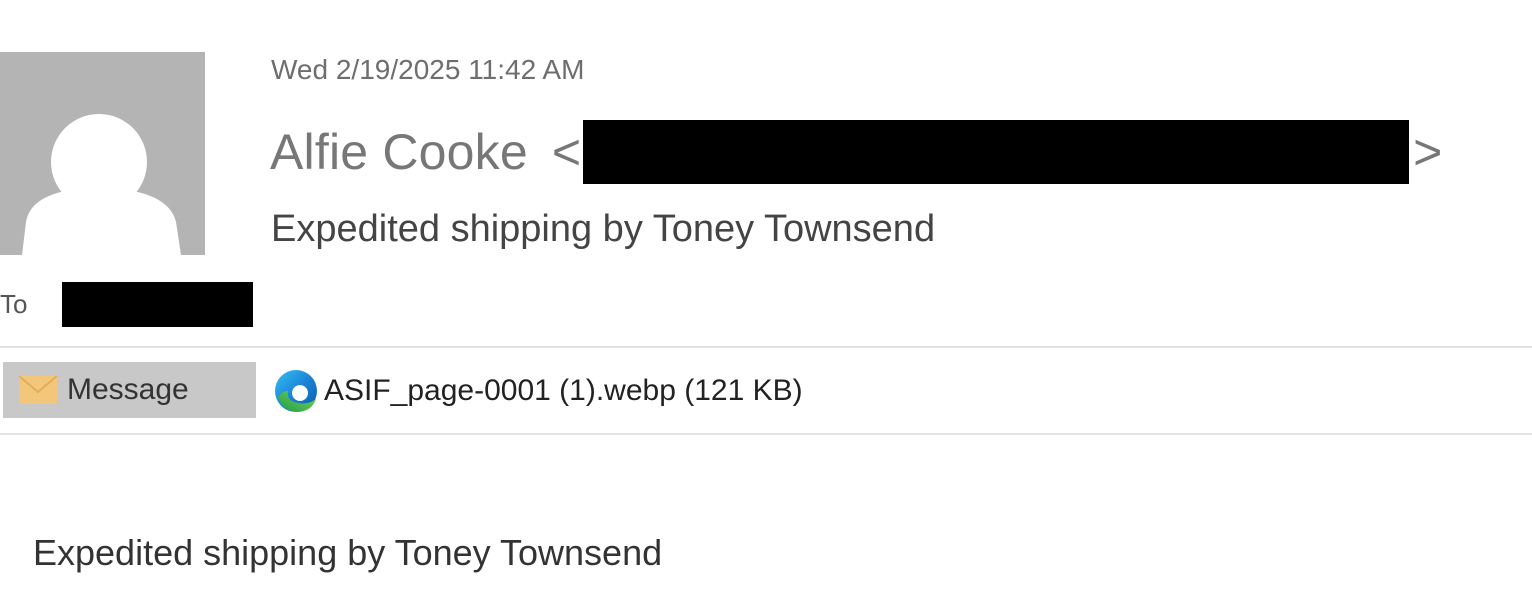 Image resolution: width=1532 pixels, height=611 pixels. What do you see at coordinates (566, 152) in the screenshot?
I see `email-open-bracket: <` at bounding box center [566, 152].